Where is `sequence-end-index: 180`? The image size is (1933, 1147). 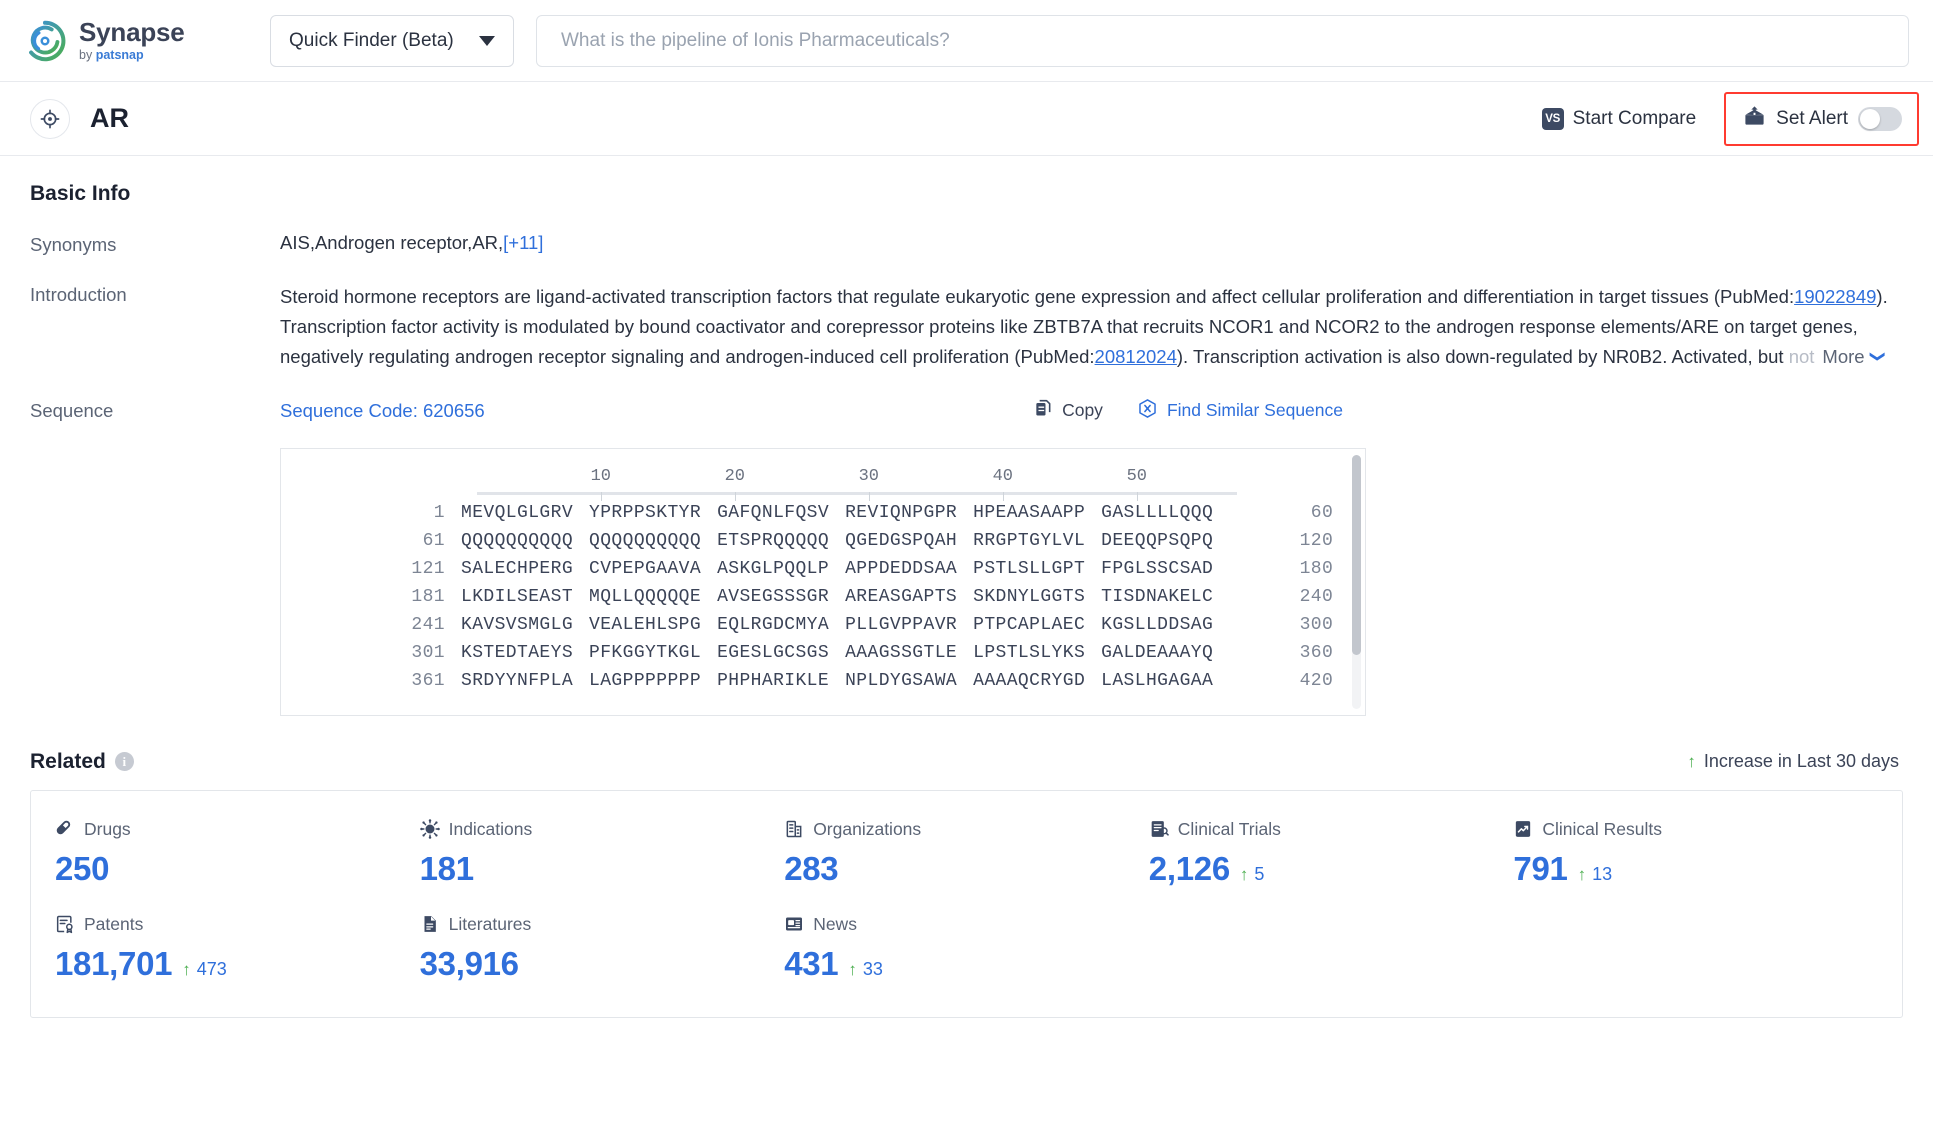 sequence-end-index: 180 is located at coordinates (1316, 568).